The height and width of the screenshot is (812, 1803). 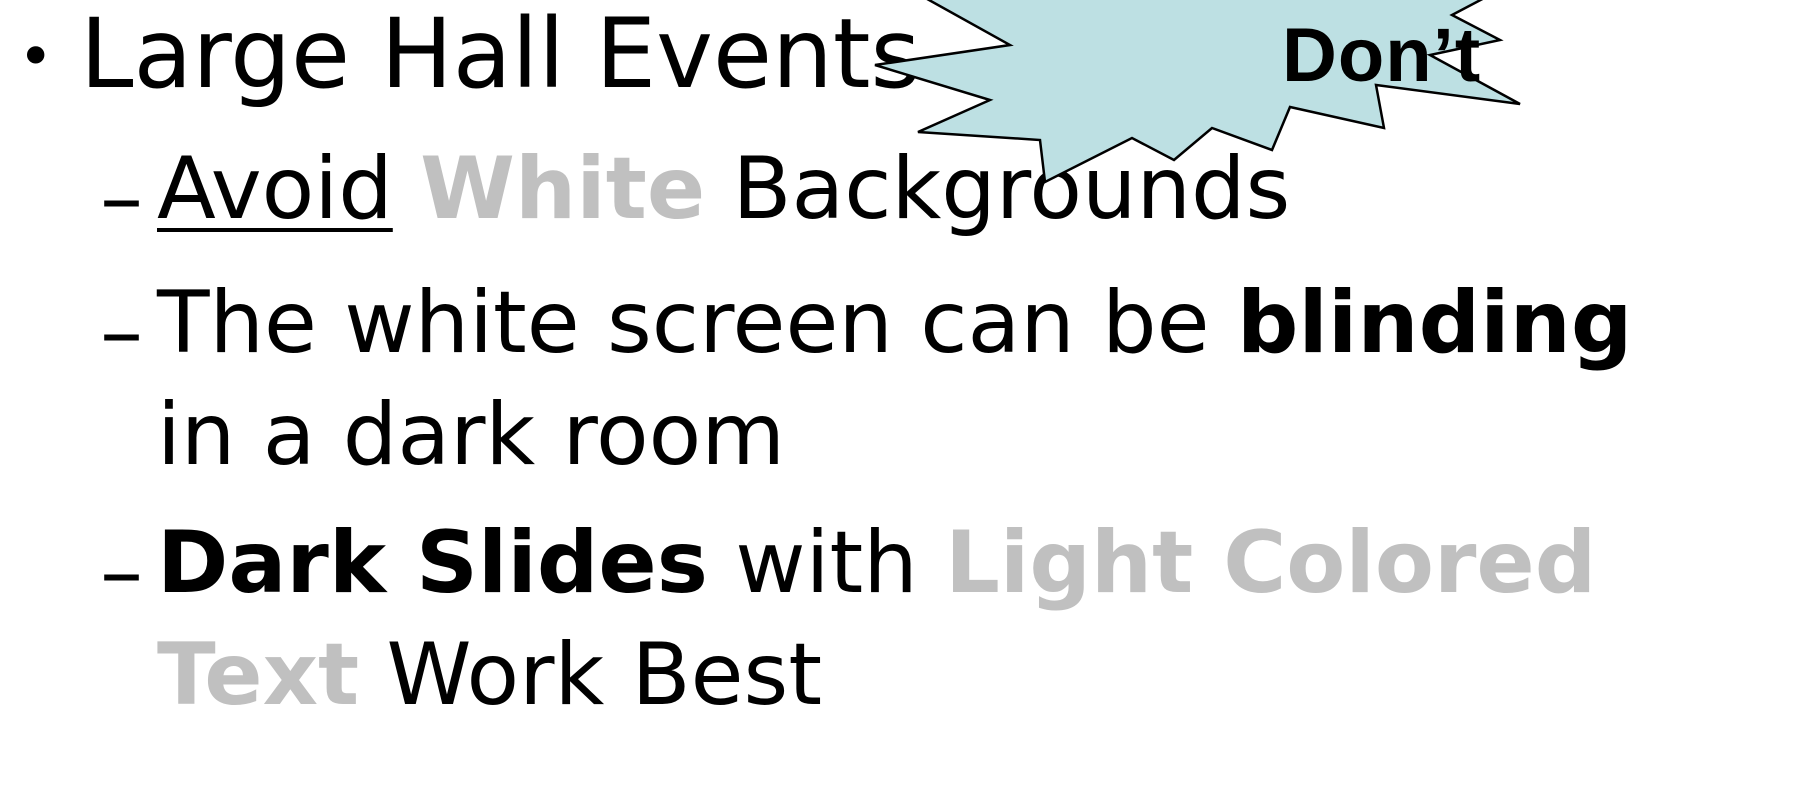 I want to click on avoid-text: Avoid, so click(x=275, y=189).